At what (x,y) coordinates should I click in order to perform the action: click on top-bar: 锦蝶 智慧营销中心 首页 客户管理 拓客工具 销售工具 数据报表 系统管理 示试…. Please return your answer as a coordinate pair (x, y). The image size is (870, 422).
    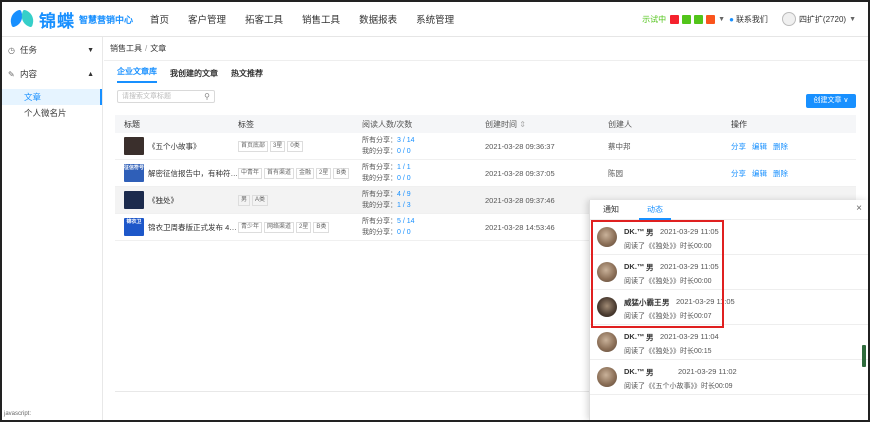
    Looking at the image, I should click on (435, 19).